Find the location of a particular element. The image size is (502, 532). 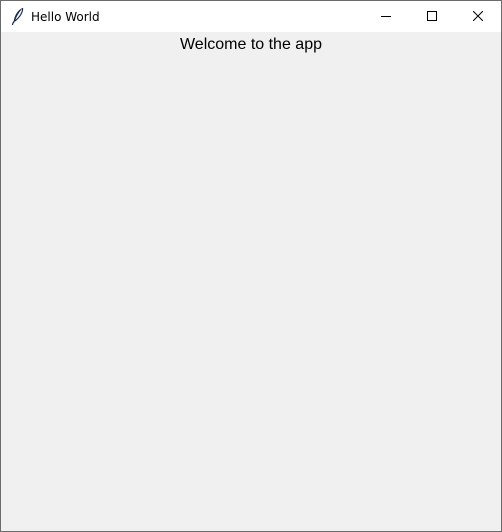

window-title: Hello World is located at coordinates (65, 17).